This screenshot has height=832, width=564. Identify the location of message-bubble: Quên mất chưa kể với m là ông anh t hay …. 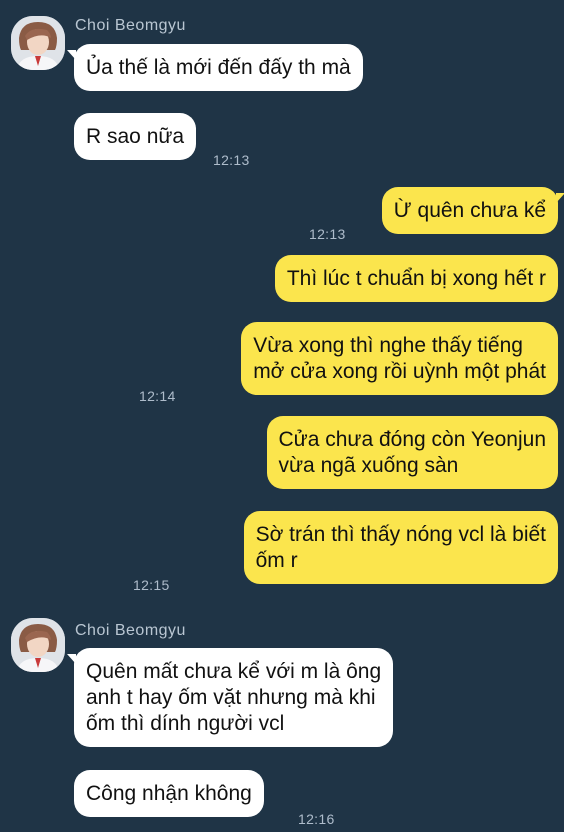
(230, 697).